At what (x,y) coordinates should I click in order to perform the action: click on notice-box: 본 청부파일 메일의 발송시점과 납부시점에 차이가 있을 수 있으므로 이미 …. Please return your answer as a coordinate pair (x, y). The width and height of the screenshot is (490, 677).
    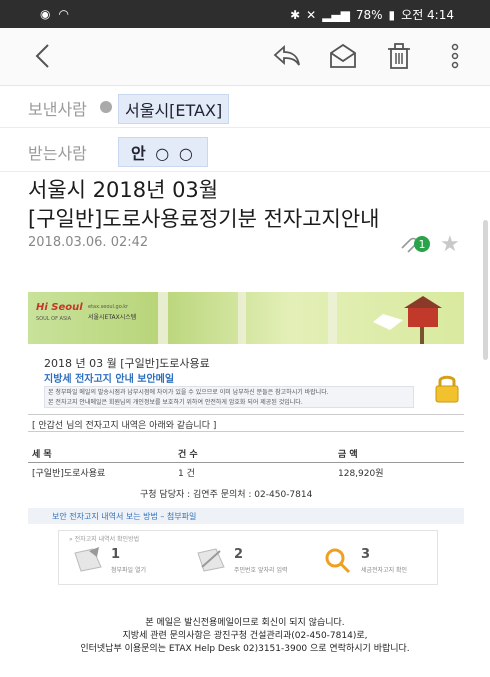
    Looking at the image, I should click on (229, 397).